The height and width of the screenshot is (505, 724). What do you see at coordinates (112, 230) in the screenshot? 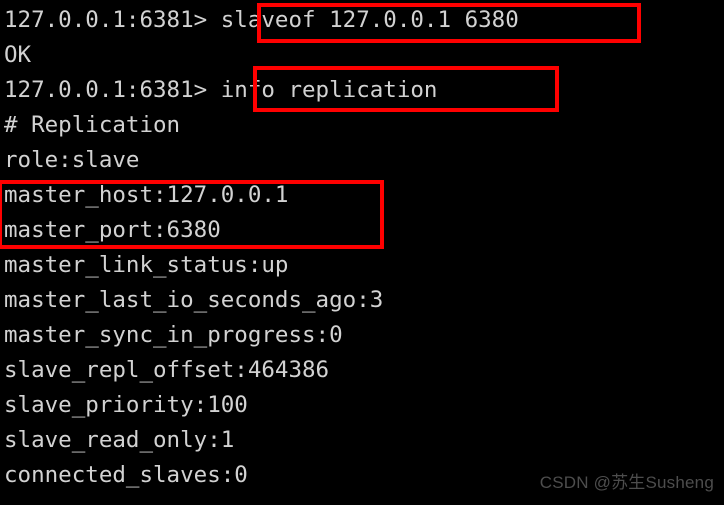
I see `terminal-line: master_port:6380` at bounding box center [112, 230].